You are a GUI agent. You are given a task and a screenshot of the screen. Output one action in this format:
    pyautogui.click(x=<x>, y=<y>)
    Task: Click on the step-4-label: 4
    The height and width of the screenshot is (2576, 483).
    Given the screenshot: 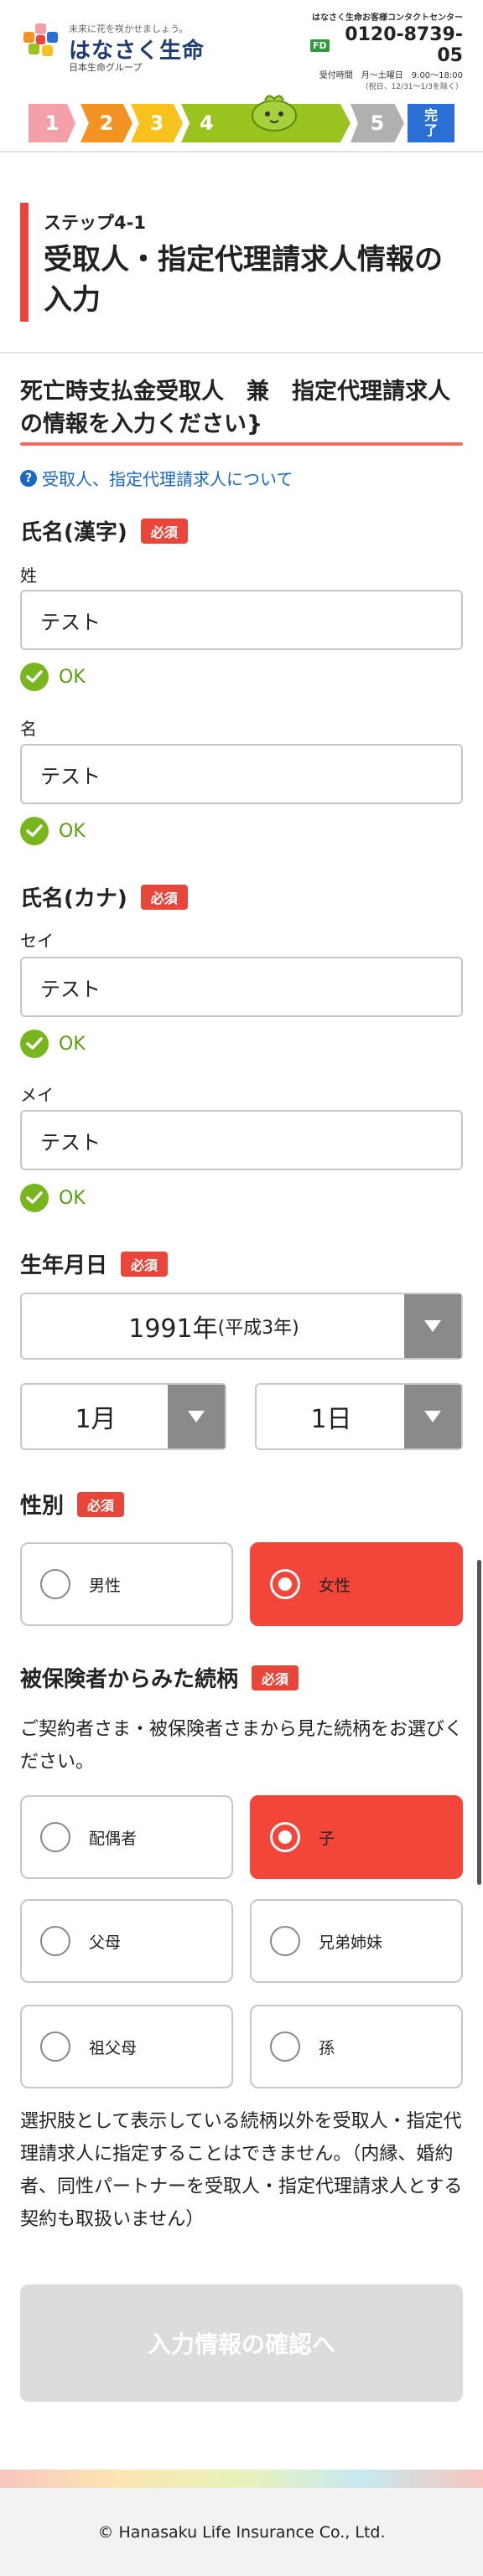 What is the action you would take?
    pyautogui.click(x=207, y=123)
    